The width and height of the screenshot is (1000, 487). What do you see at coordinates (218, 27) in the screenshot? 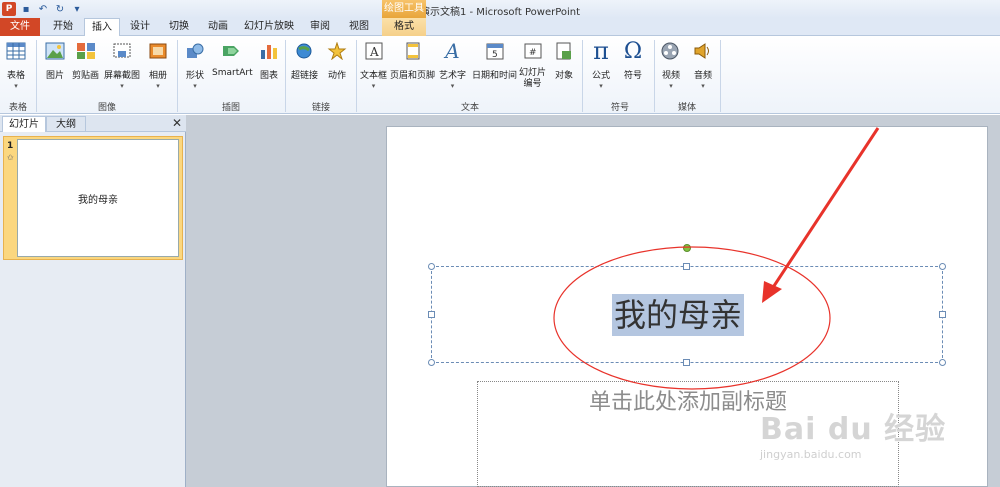
I see `tab-animations: 动画` at bounding box center [218, 27].